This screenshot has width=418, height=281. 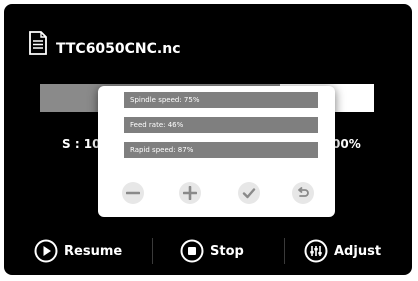 What do you see at coordinates (81, 144) in the screenshot?
I see `spindle-status-text: S : 10` at bounding box center [81, 144].